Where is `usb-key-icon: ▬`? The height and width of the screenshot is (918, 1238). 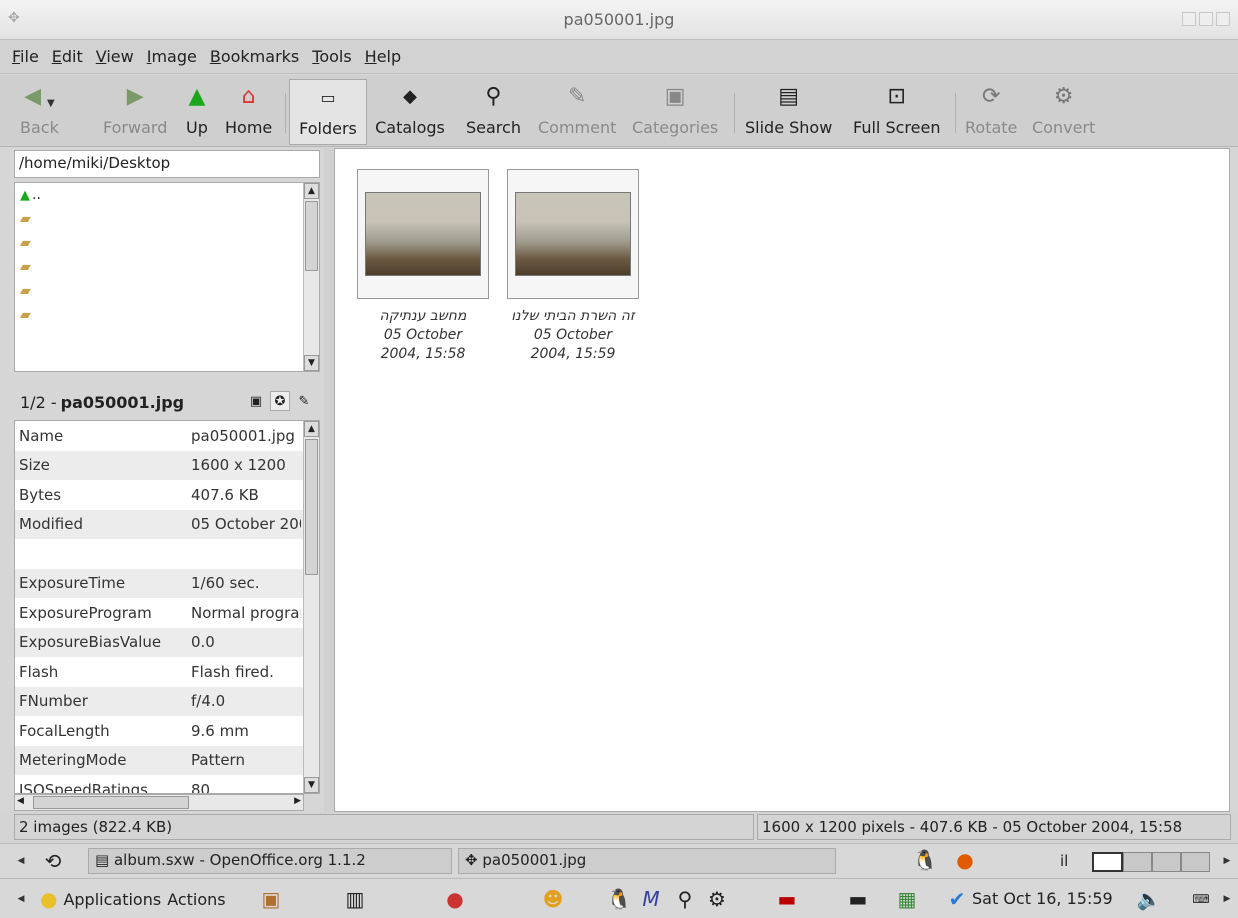
usb-key-icon: ▬ is located at coordinates (787, 899).